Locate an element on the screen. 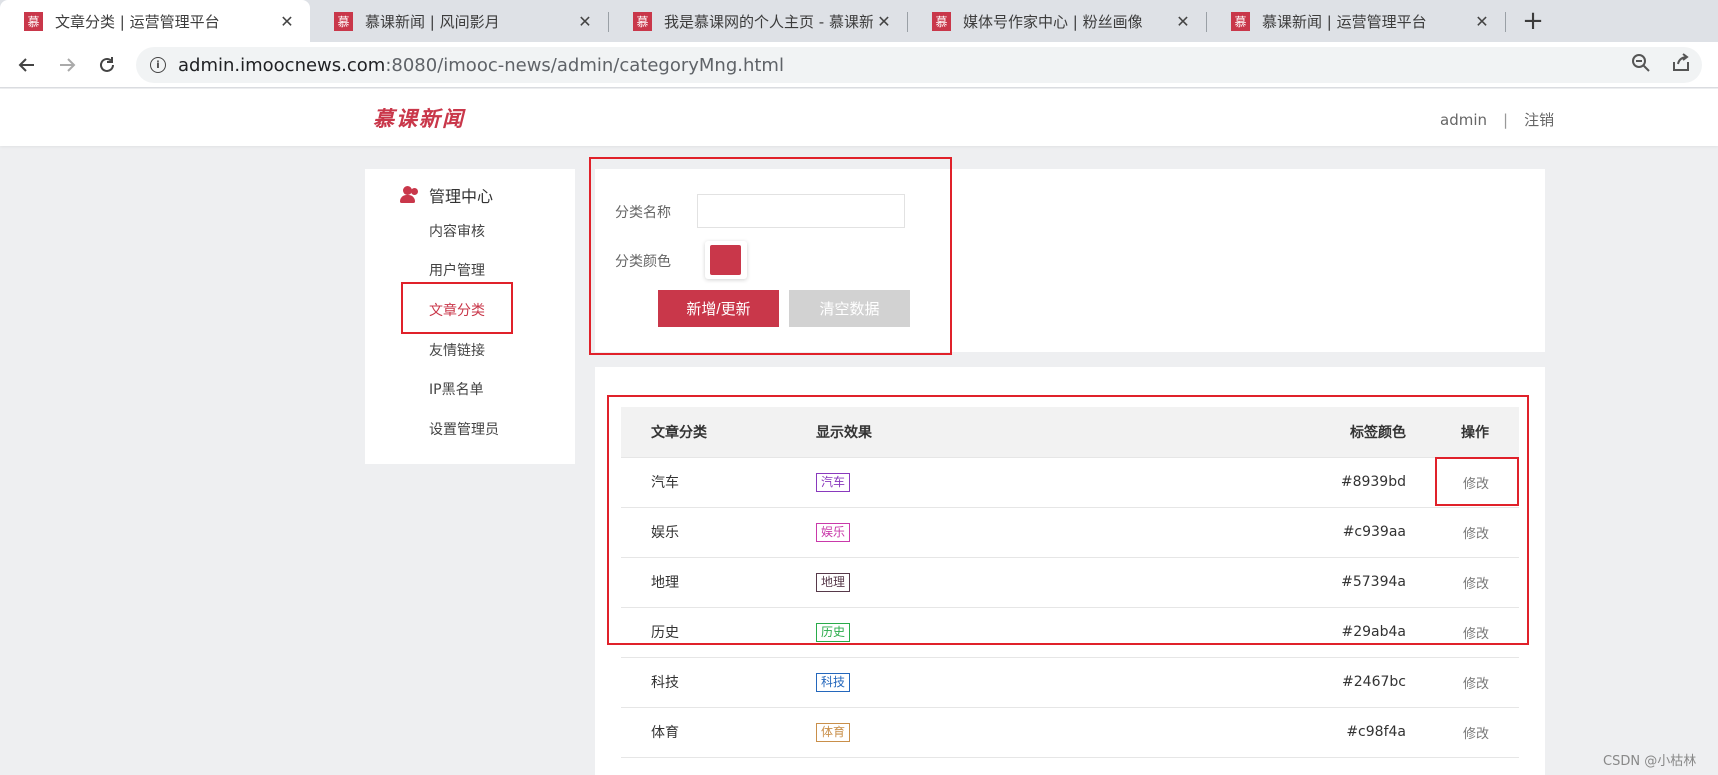 The height and width of the screenshot is (775, 1718). preview-cell: 体育 is located at coordinates (1016, 732).